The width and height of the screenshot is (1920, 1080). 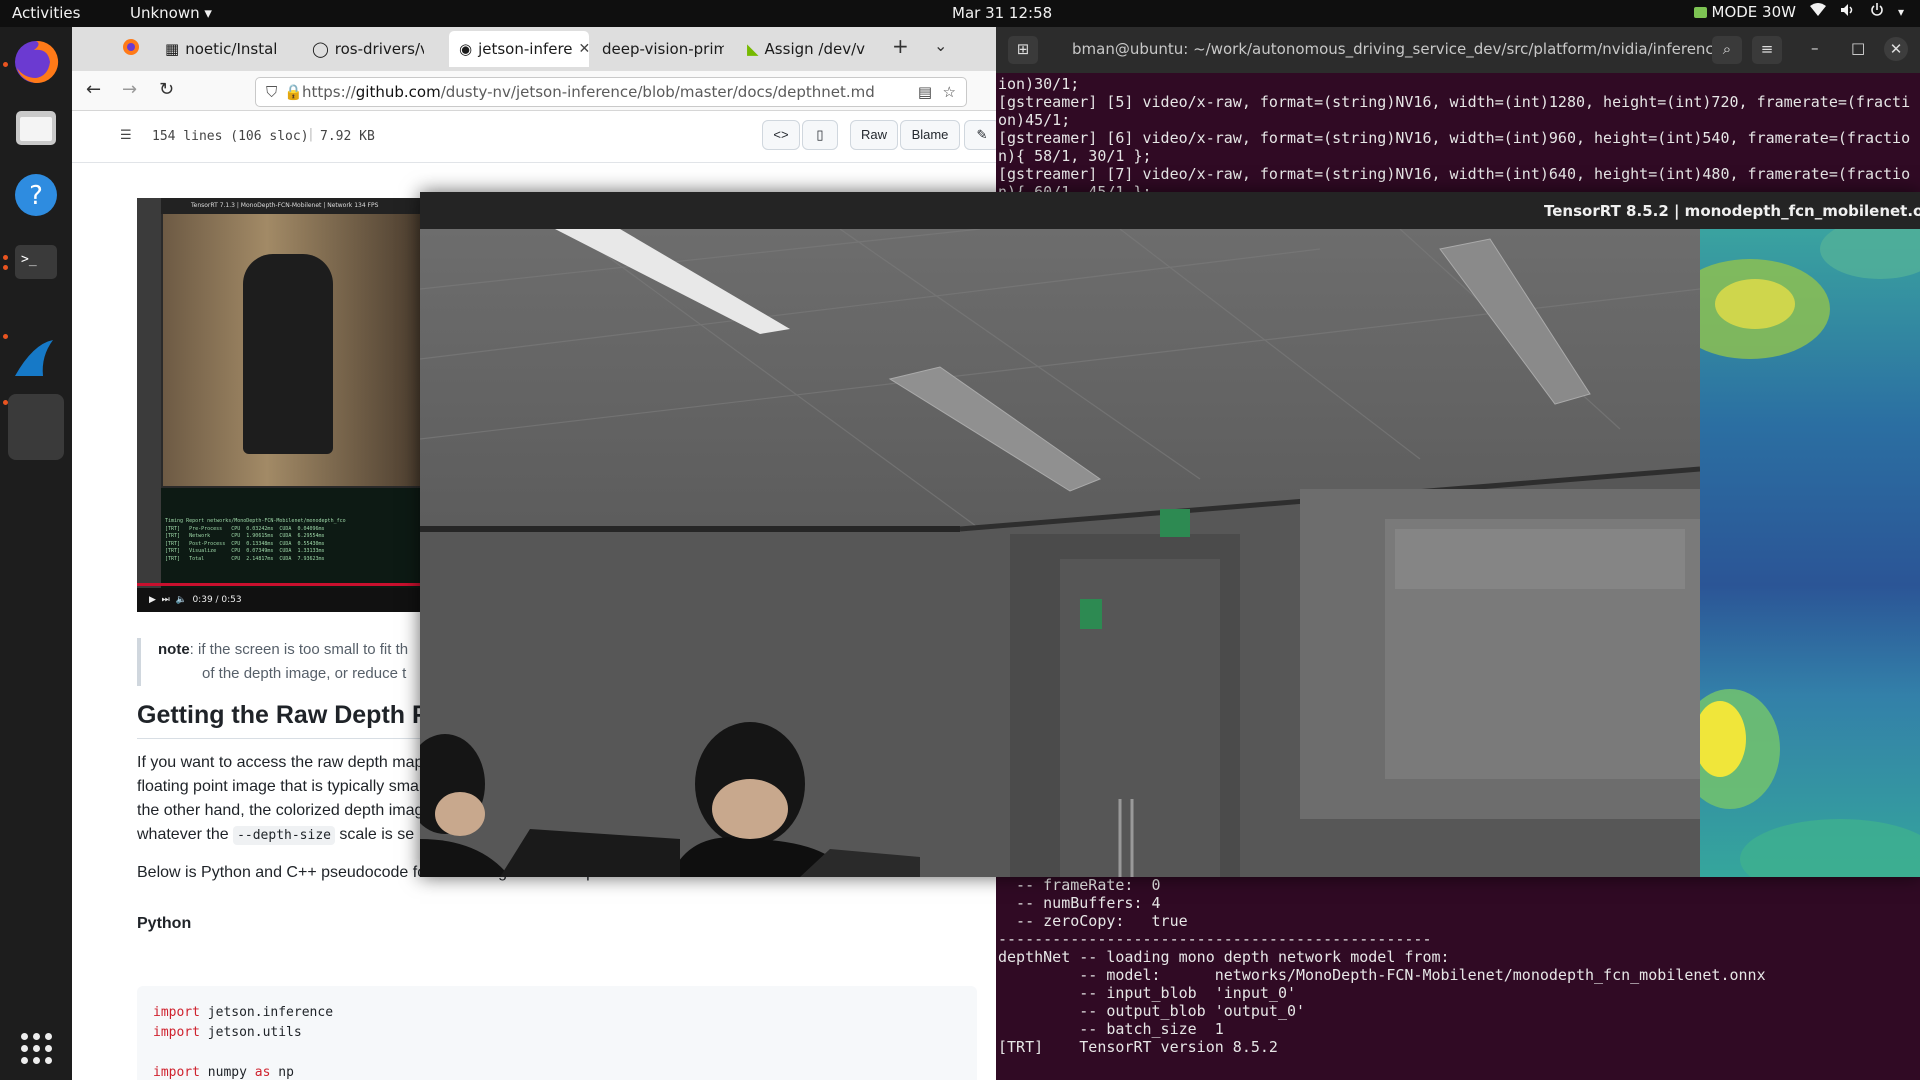 I want to click on paragraph-line: If you want to access the raw depth map, so click(x=280, y=762).